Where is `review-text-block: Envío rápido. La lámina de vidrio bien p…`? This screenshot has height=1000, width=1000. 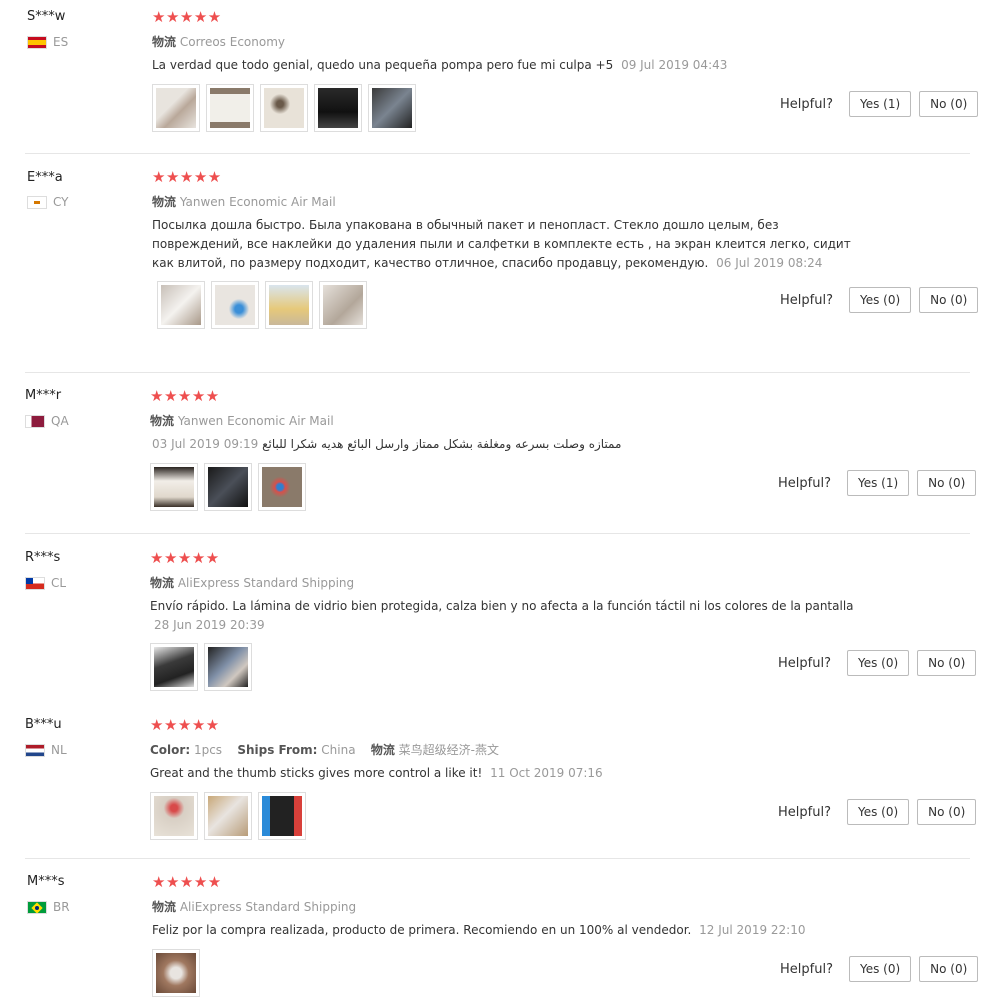
review-text-block: Envío rápido. La lámina de vidrio bien p… is located at coordinates (505, 616).